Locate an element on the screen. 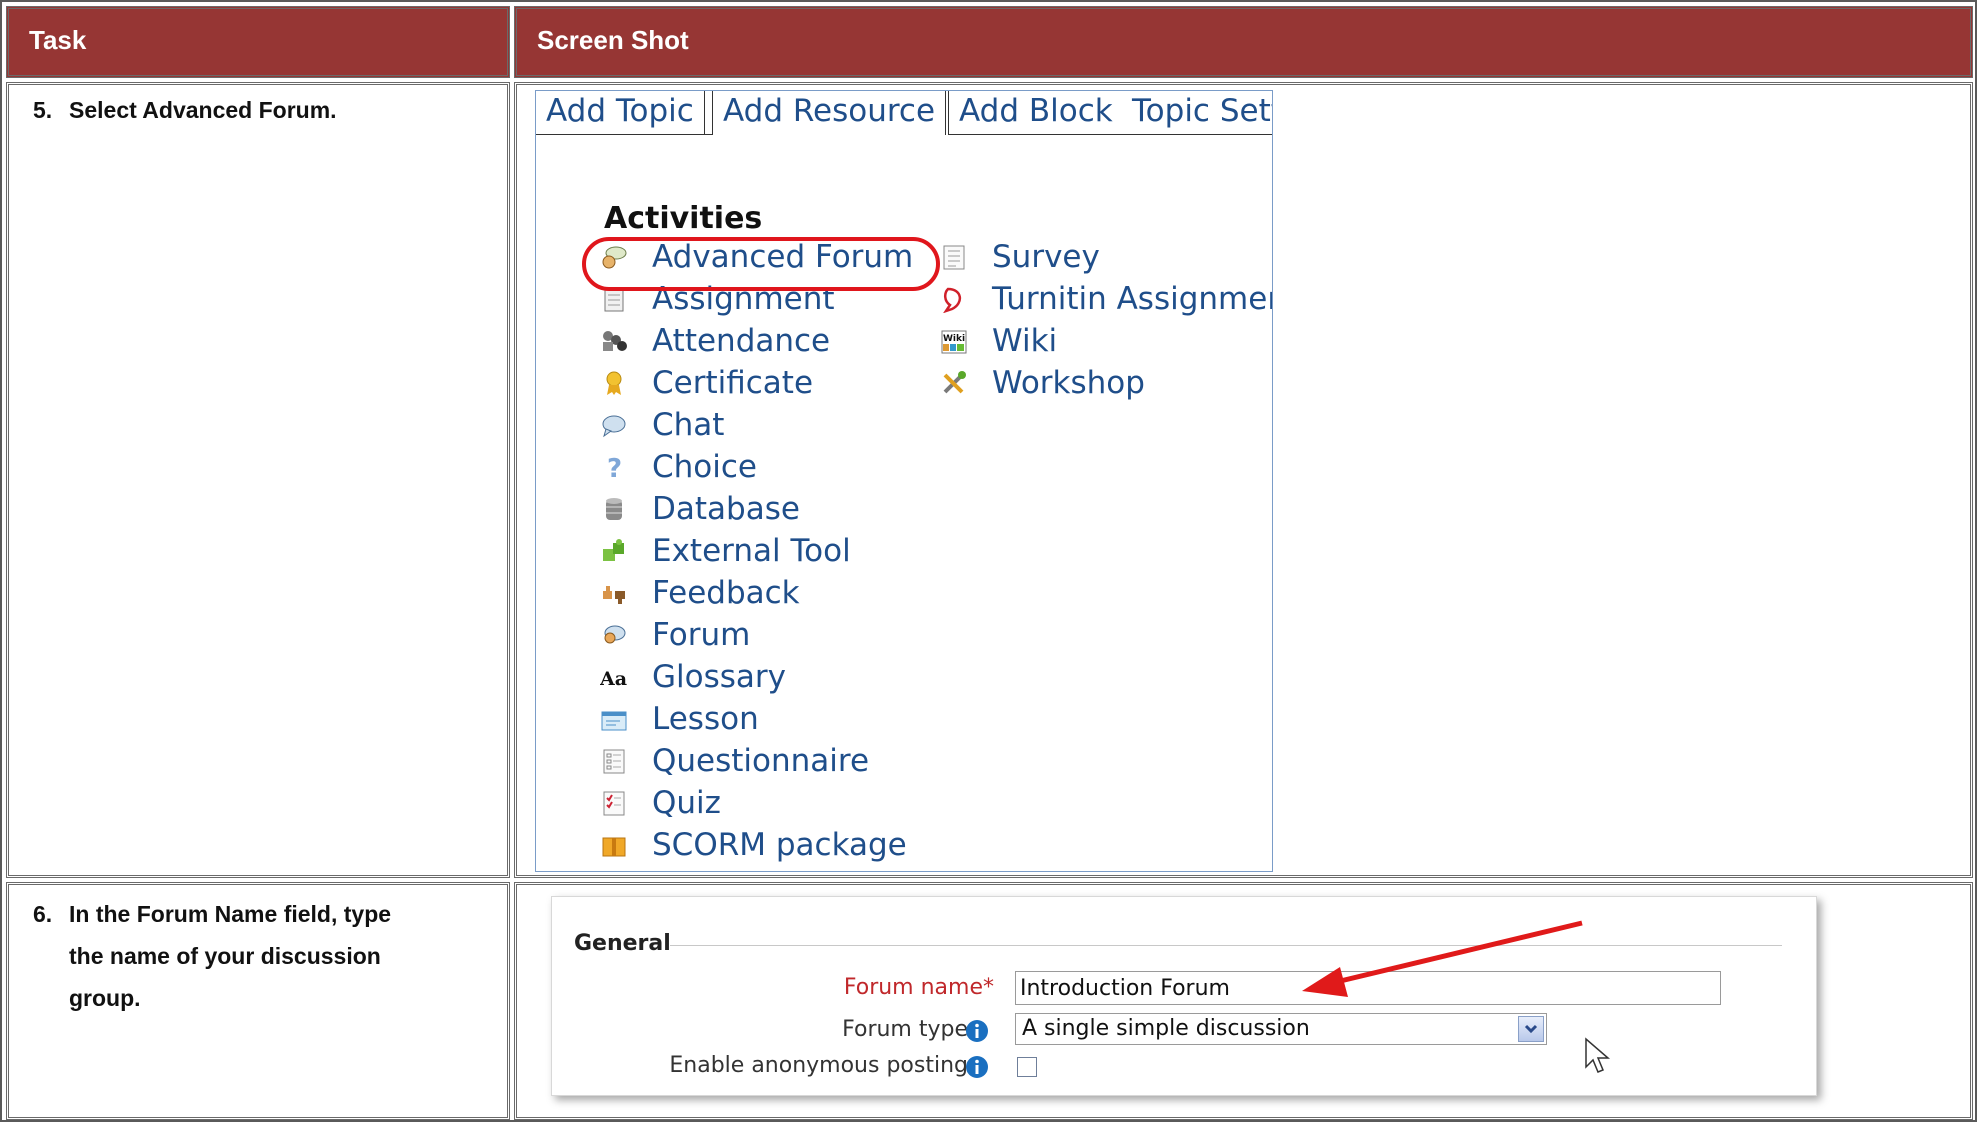  activity-label: Quiz is located at coordinates (686, 803).